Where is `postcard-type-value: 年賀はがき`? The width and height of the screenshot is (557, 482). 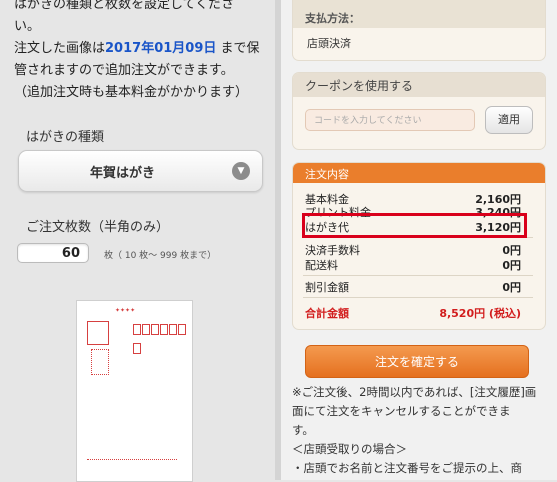 postcard-type-value: 年賀はがき is located at coordinates (122, 173).